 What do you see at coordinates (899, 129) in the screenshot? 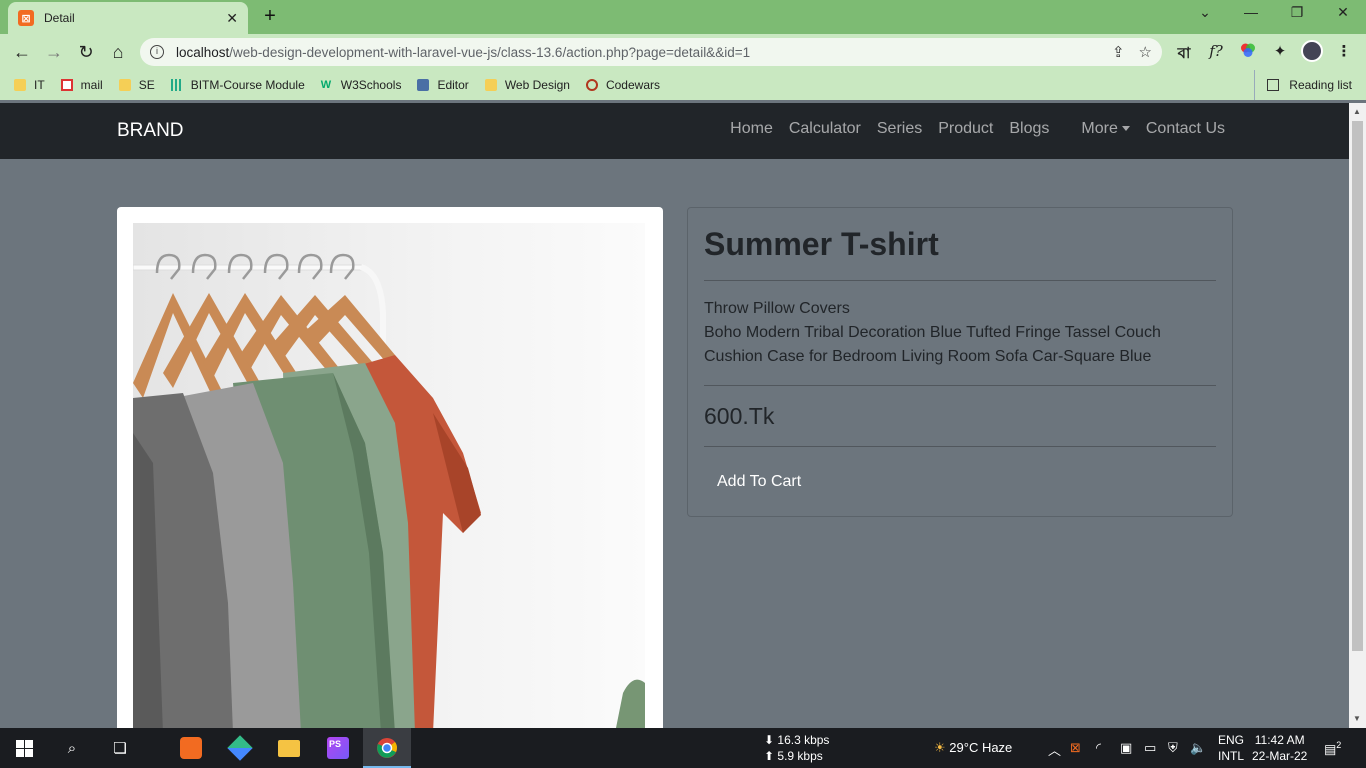
I see `nav-series: Series` at bounding box center [899, 129].